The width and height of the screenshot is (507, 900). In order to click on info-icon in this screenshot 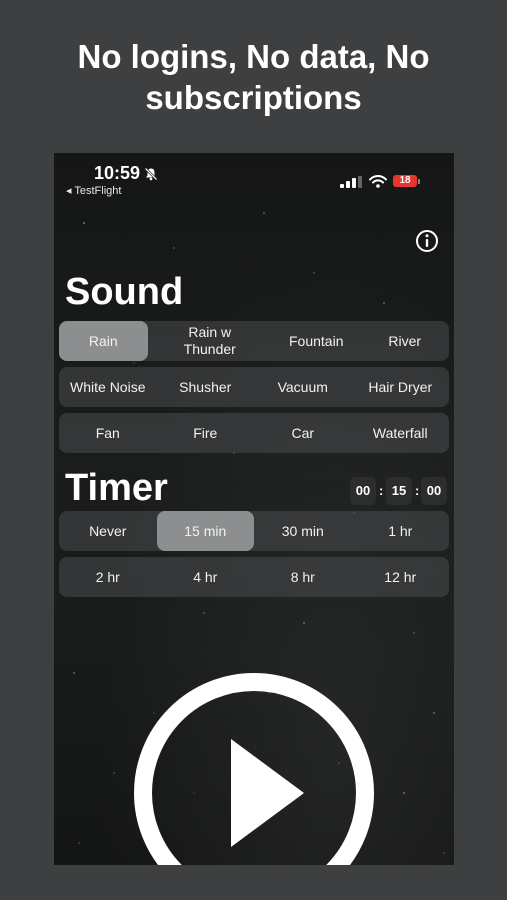, I will do `click(427, 241)`.